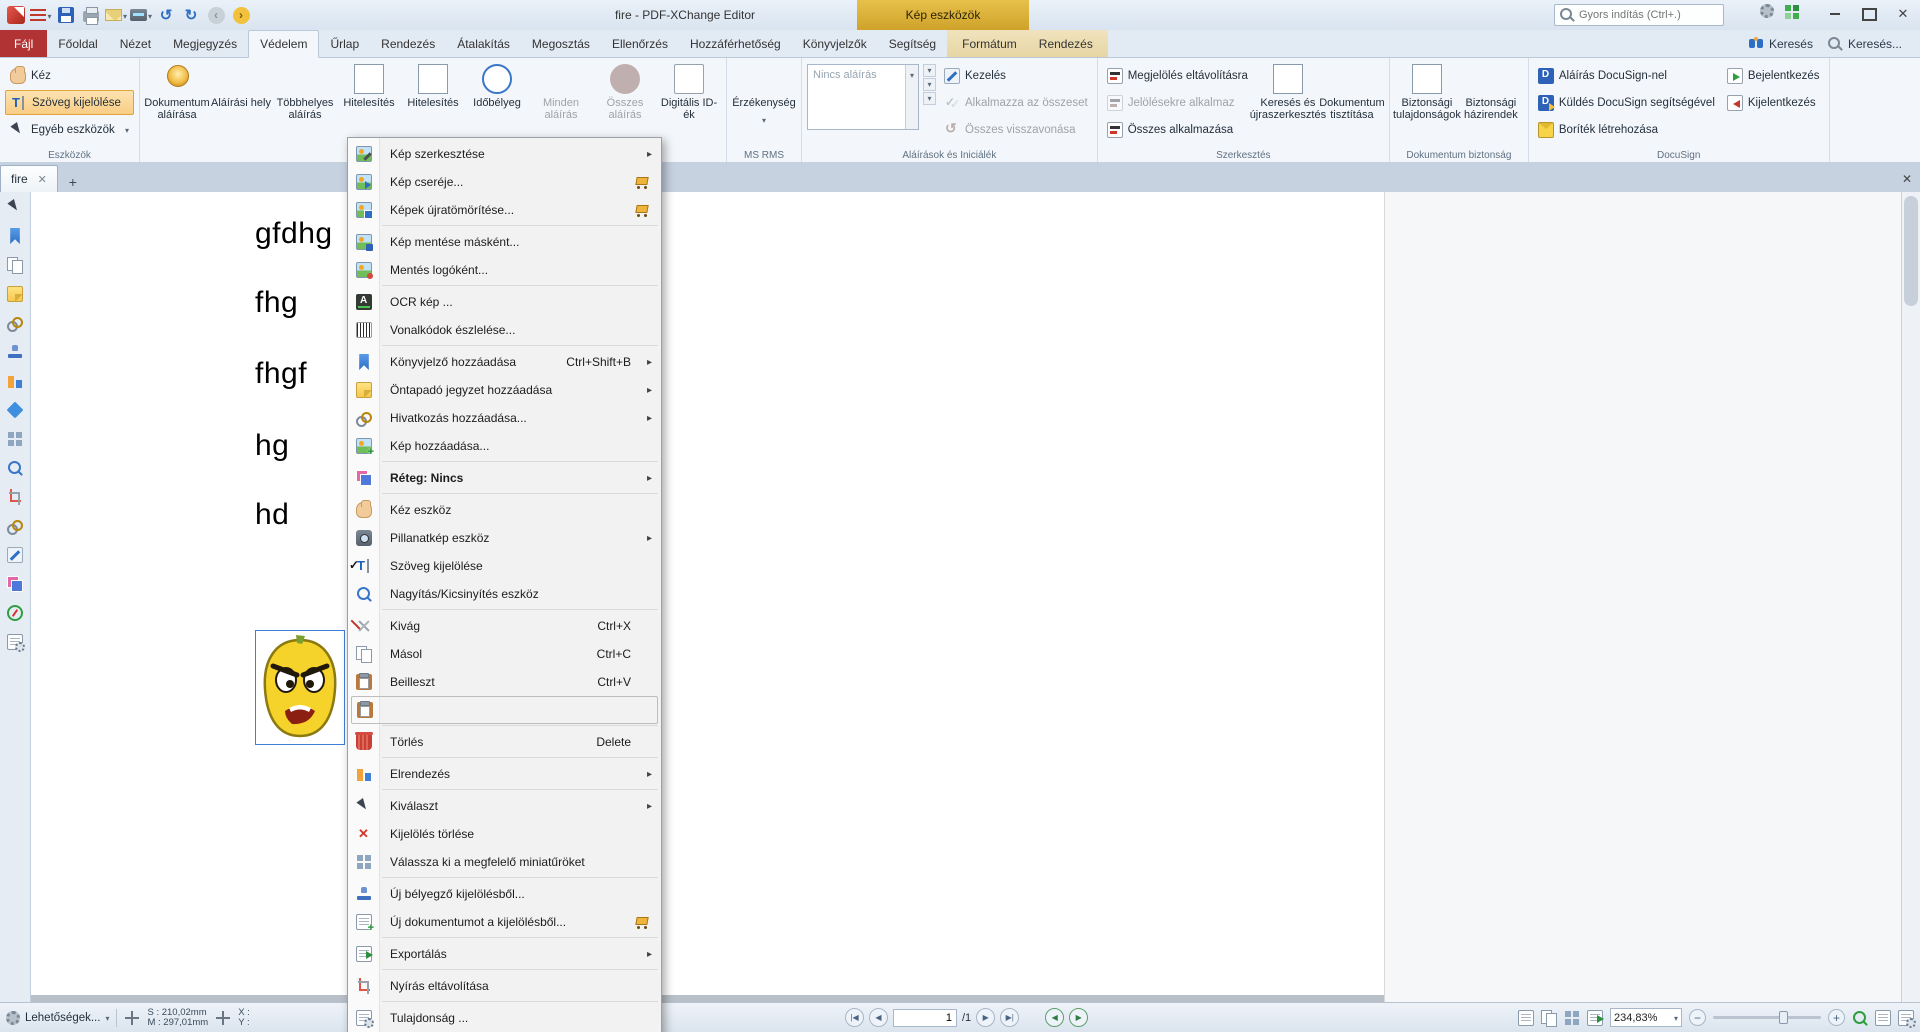 Image resolution: width=1920 pixels, height=1032 pixels. I want to click on undo-button, so click(166, 15).